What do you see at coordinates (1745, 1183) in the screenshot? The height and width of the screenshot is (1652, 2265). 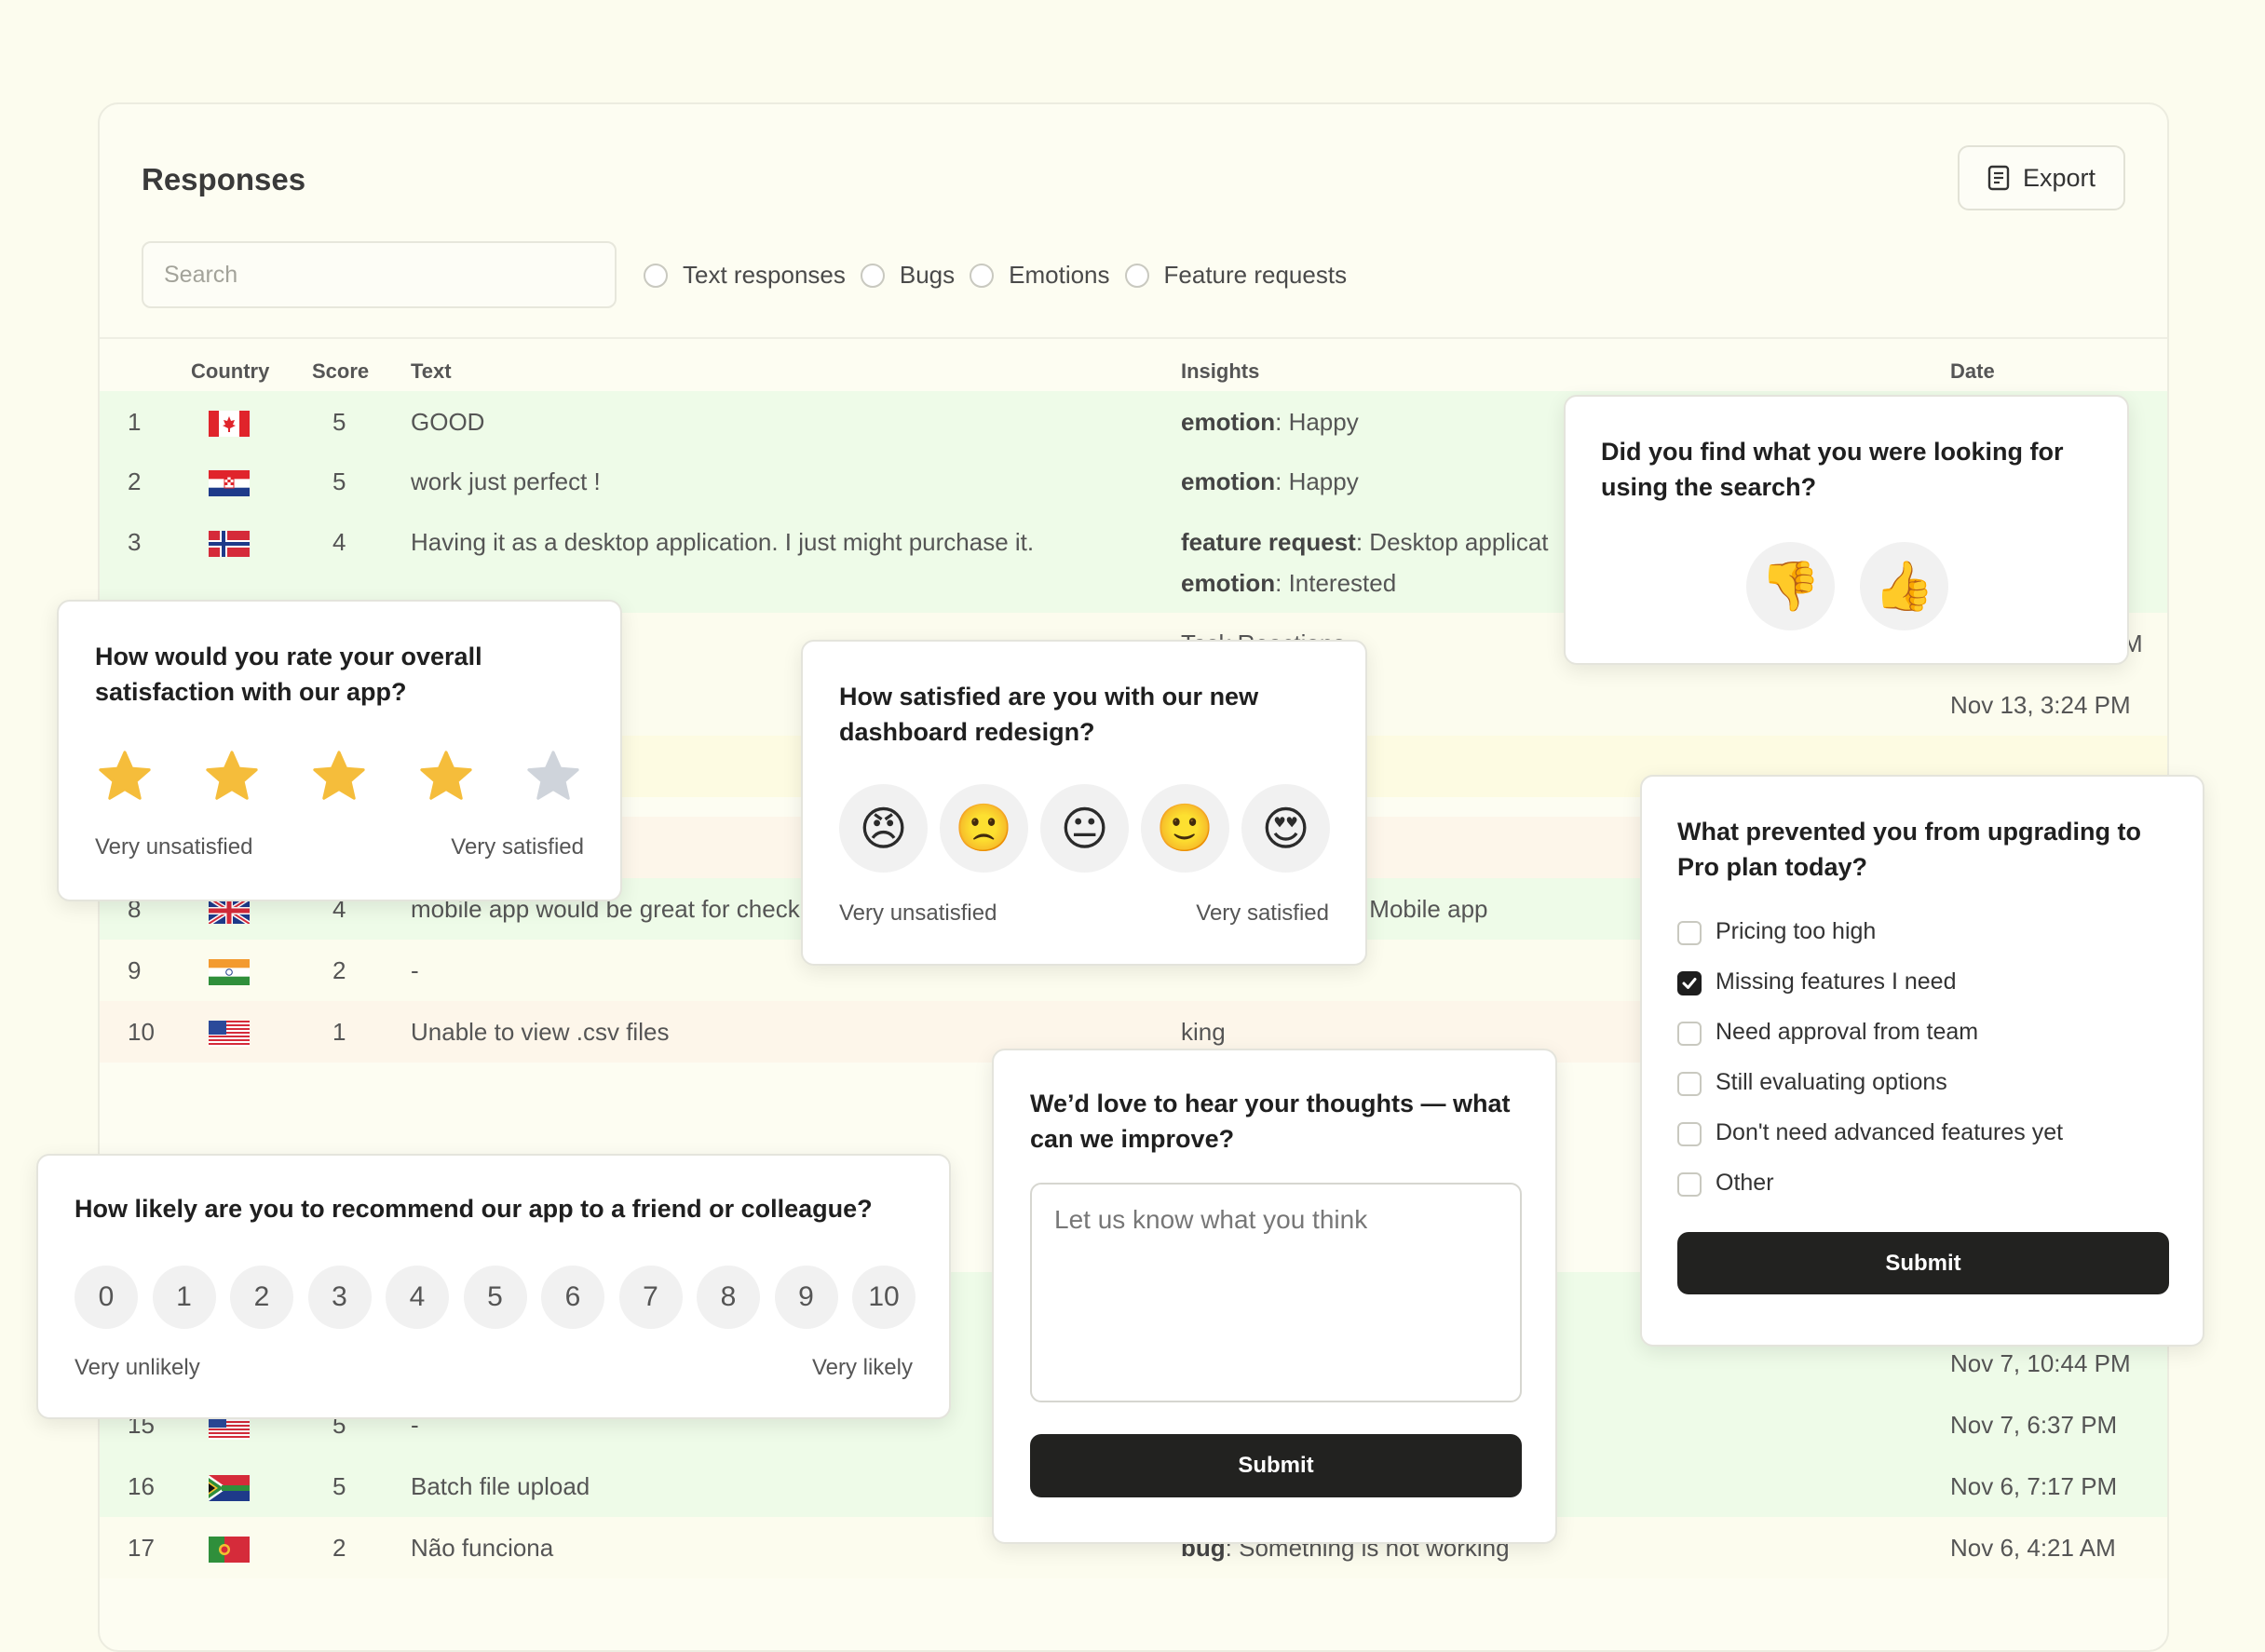 I see `option-label: Other` at bounding box center [1745, 1183].